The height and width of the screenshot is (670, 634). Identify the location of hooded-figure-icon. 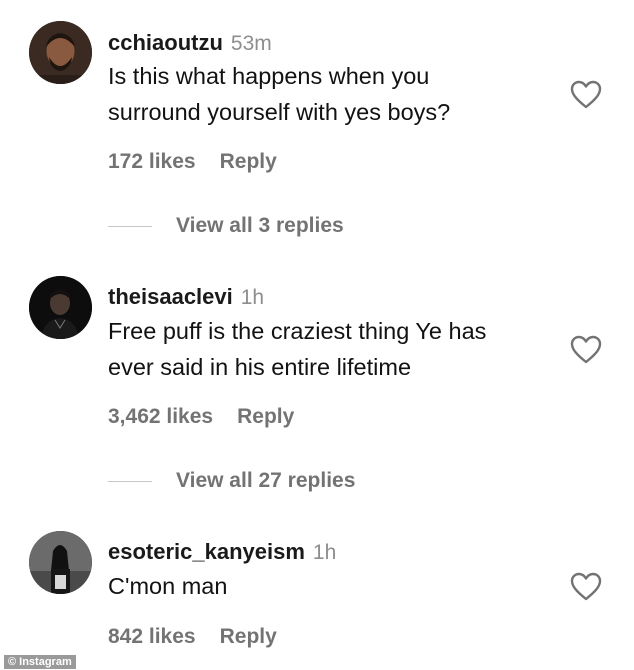
(60, 562).